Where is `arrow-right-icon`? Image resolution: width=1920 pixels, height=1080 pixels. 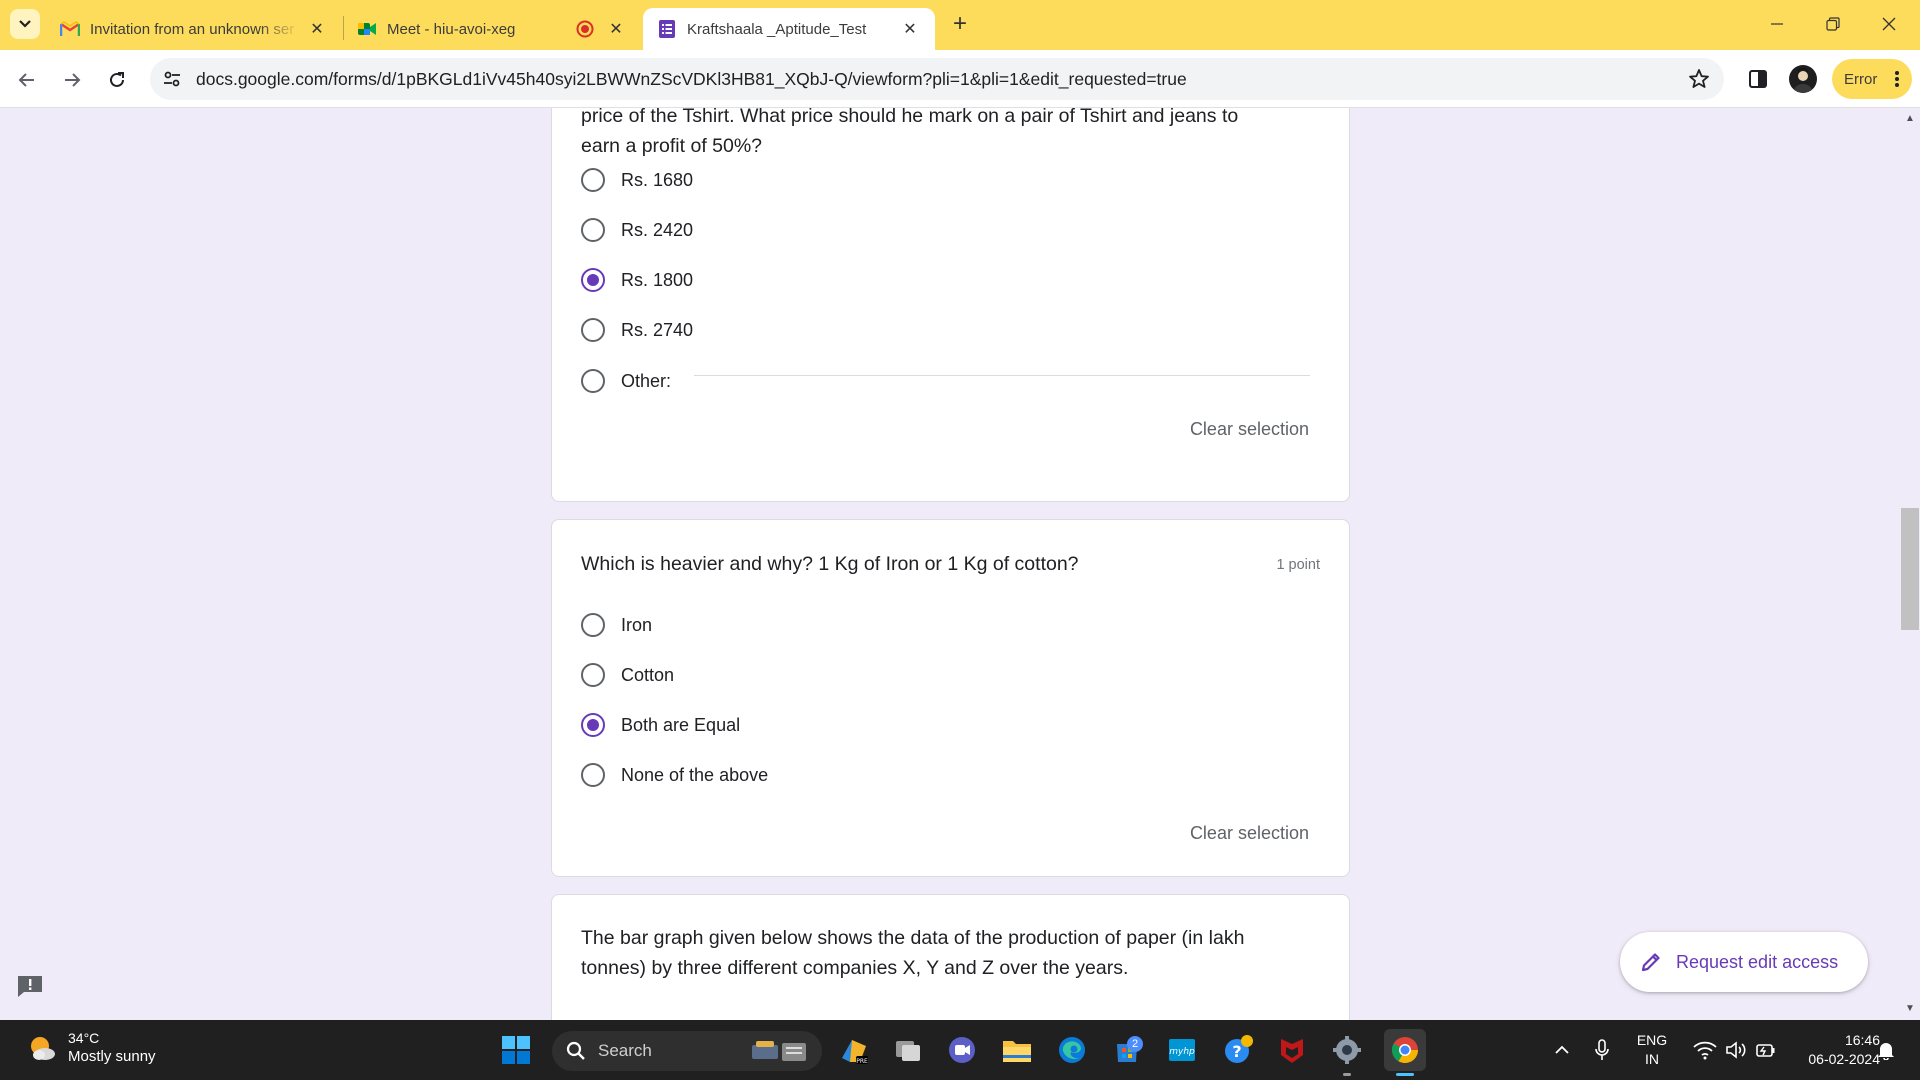 arrow-right-icon is located at coordinates (73, 80).